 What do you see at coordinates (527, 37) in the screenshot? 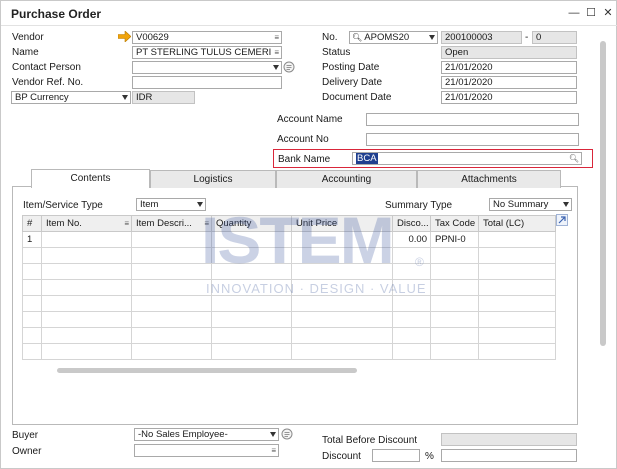
I see `number-dash: -` at bounding box center [527, 37].